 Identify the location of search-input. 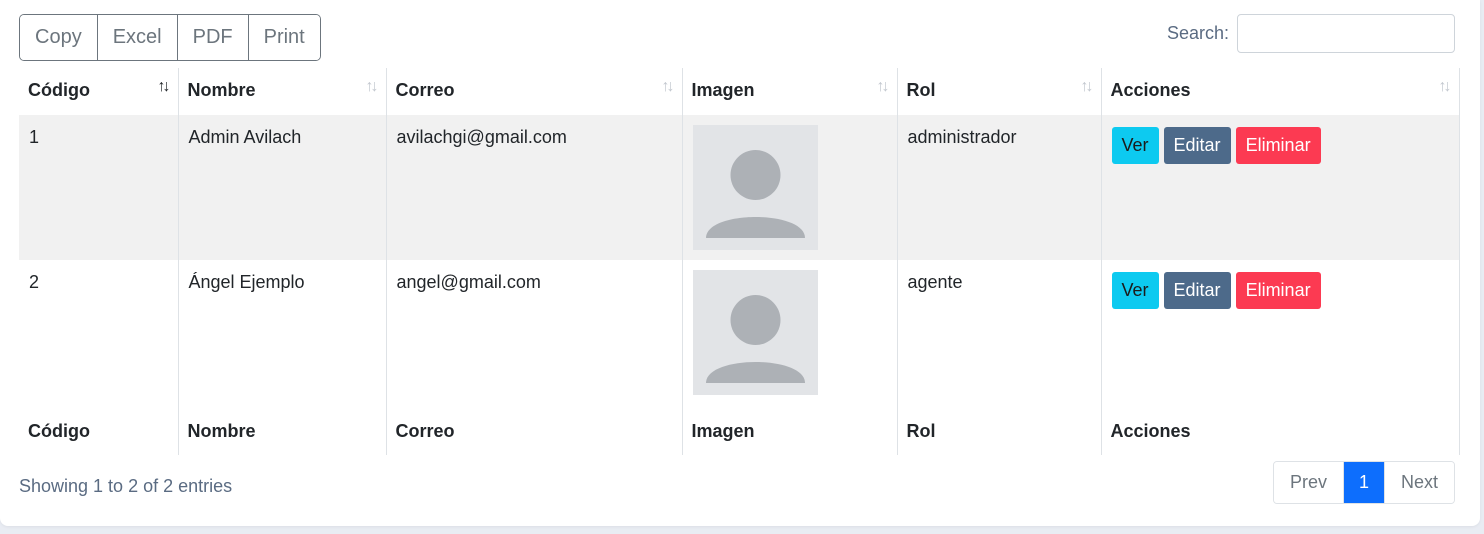
(1346, 33).